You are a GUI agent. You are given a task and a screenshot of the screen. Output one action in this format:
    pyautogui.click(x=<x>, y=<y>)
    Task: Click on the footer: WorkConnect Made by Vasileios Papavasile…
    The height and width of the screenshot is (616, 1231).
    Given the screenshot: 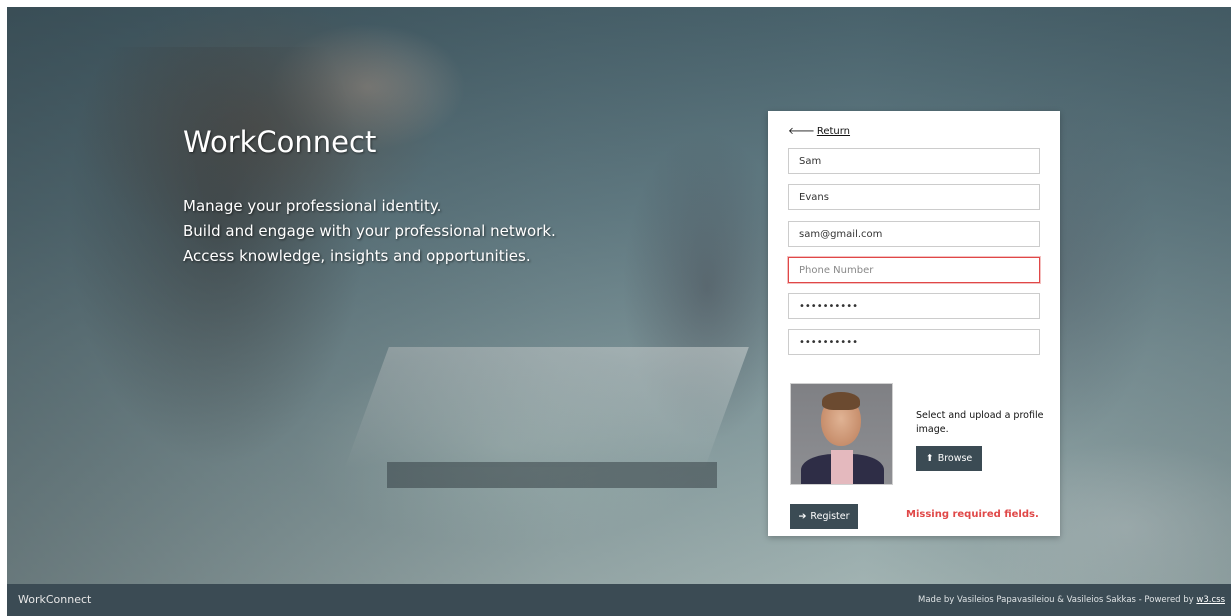 What is the action you would take?
    pyautogui.click(x=619, y=600)
    